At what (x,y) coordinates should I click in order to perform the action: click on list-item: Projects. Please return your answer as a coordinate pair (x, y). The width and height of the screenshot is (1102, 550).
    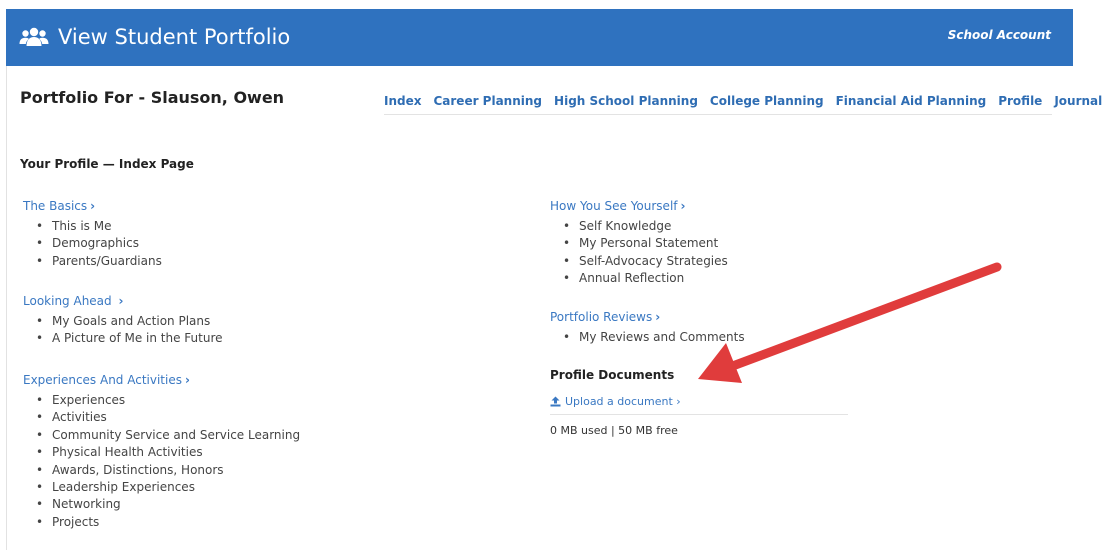
    Looking at the image, I should click on (168, 523).